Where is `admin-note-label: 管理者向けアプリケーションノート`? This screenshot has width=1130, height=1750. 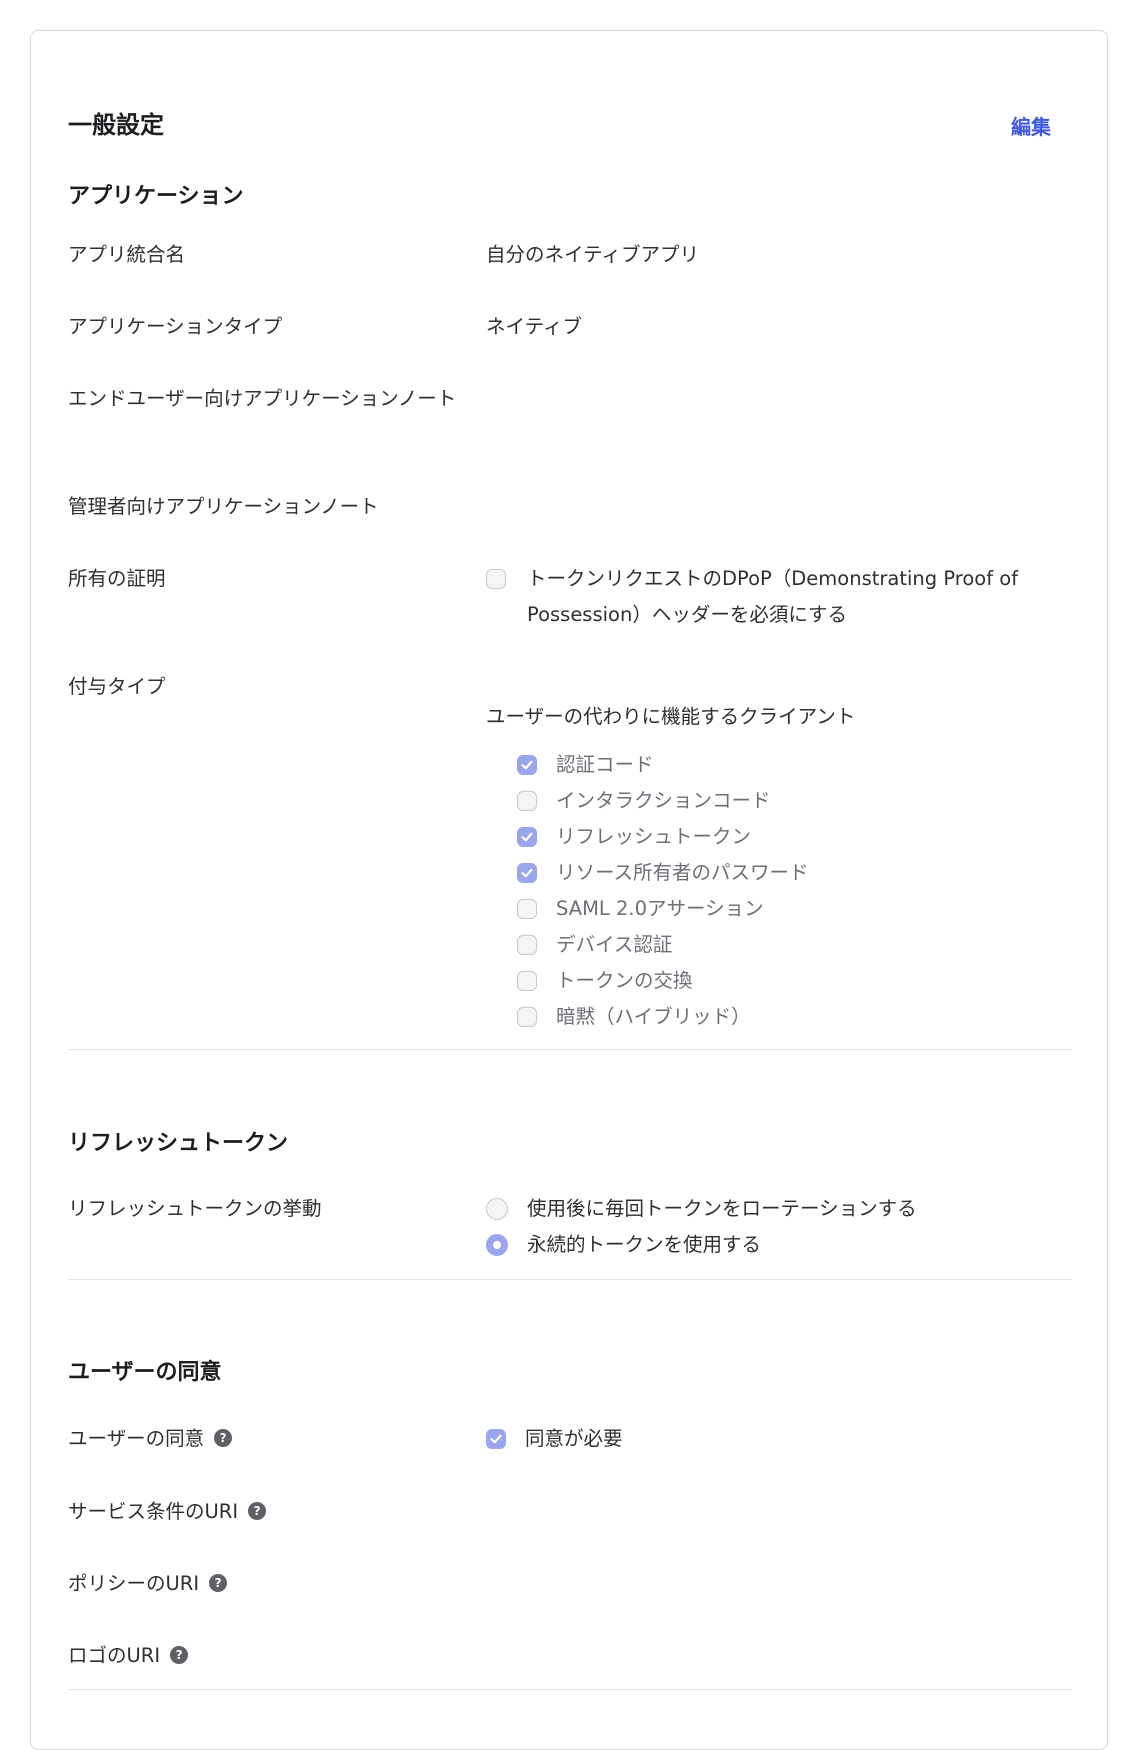 admin-note-label: 管理者向けアプリケーションノート is located at coordinates (223, 506).